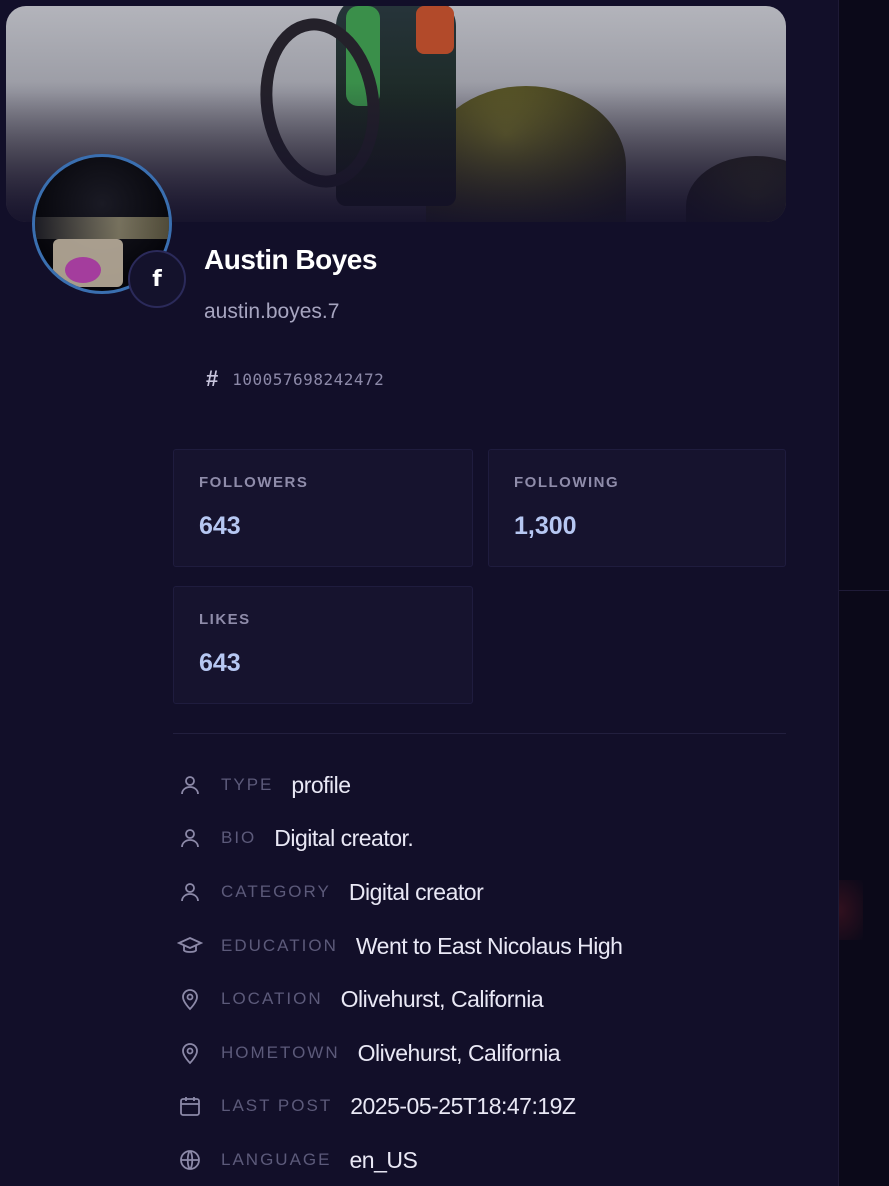  What do you see at coordinates (190, 1106) in the screenshot?
I see `calendar-icon` at bounding box center [190, 1106].